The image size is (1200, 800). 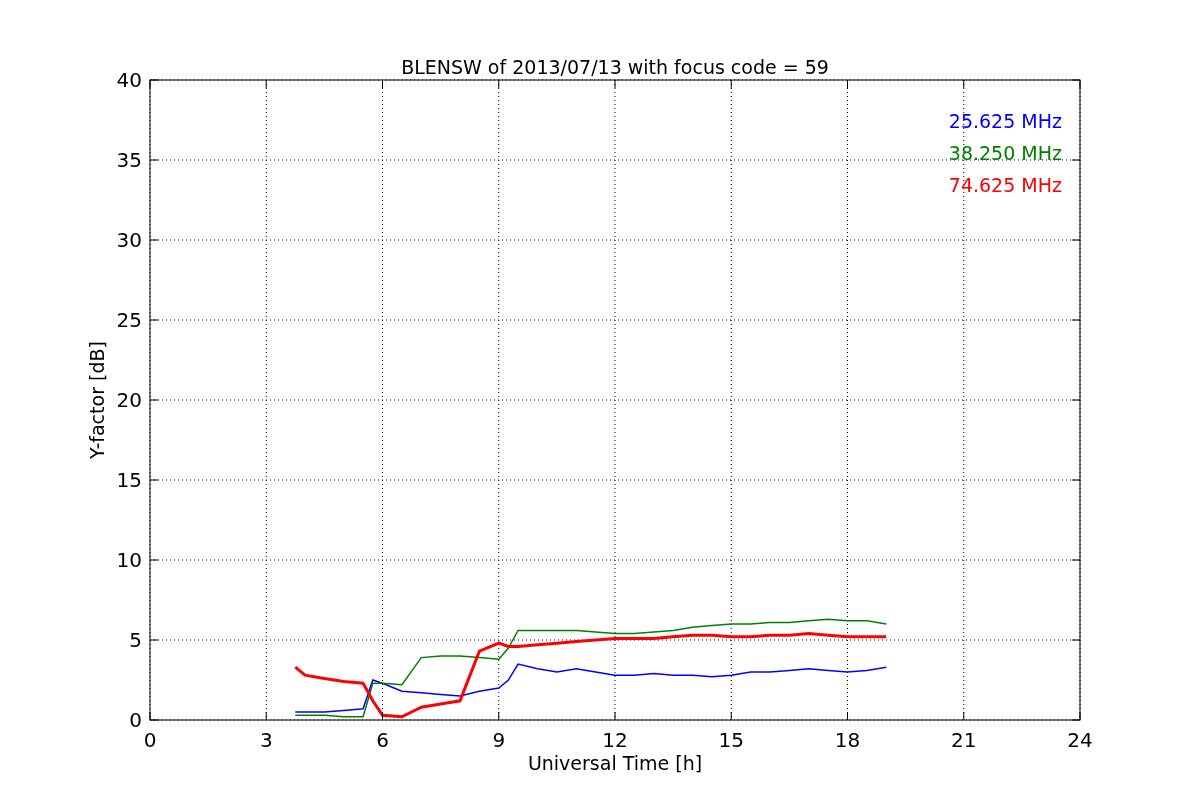 I want to click on y-tick-label: 5, so click(x=135, y=640).